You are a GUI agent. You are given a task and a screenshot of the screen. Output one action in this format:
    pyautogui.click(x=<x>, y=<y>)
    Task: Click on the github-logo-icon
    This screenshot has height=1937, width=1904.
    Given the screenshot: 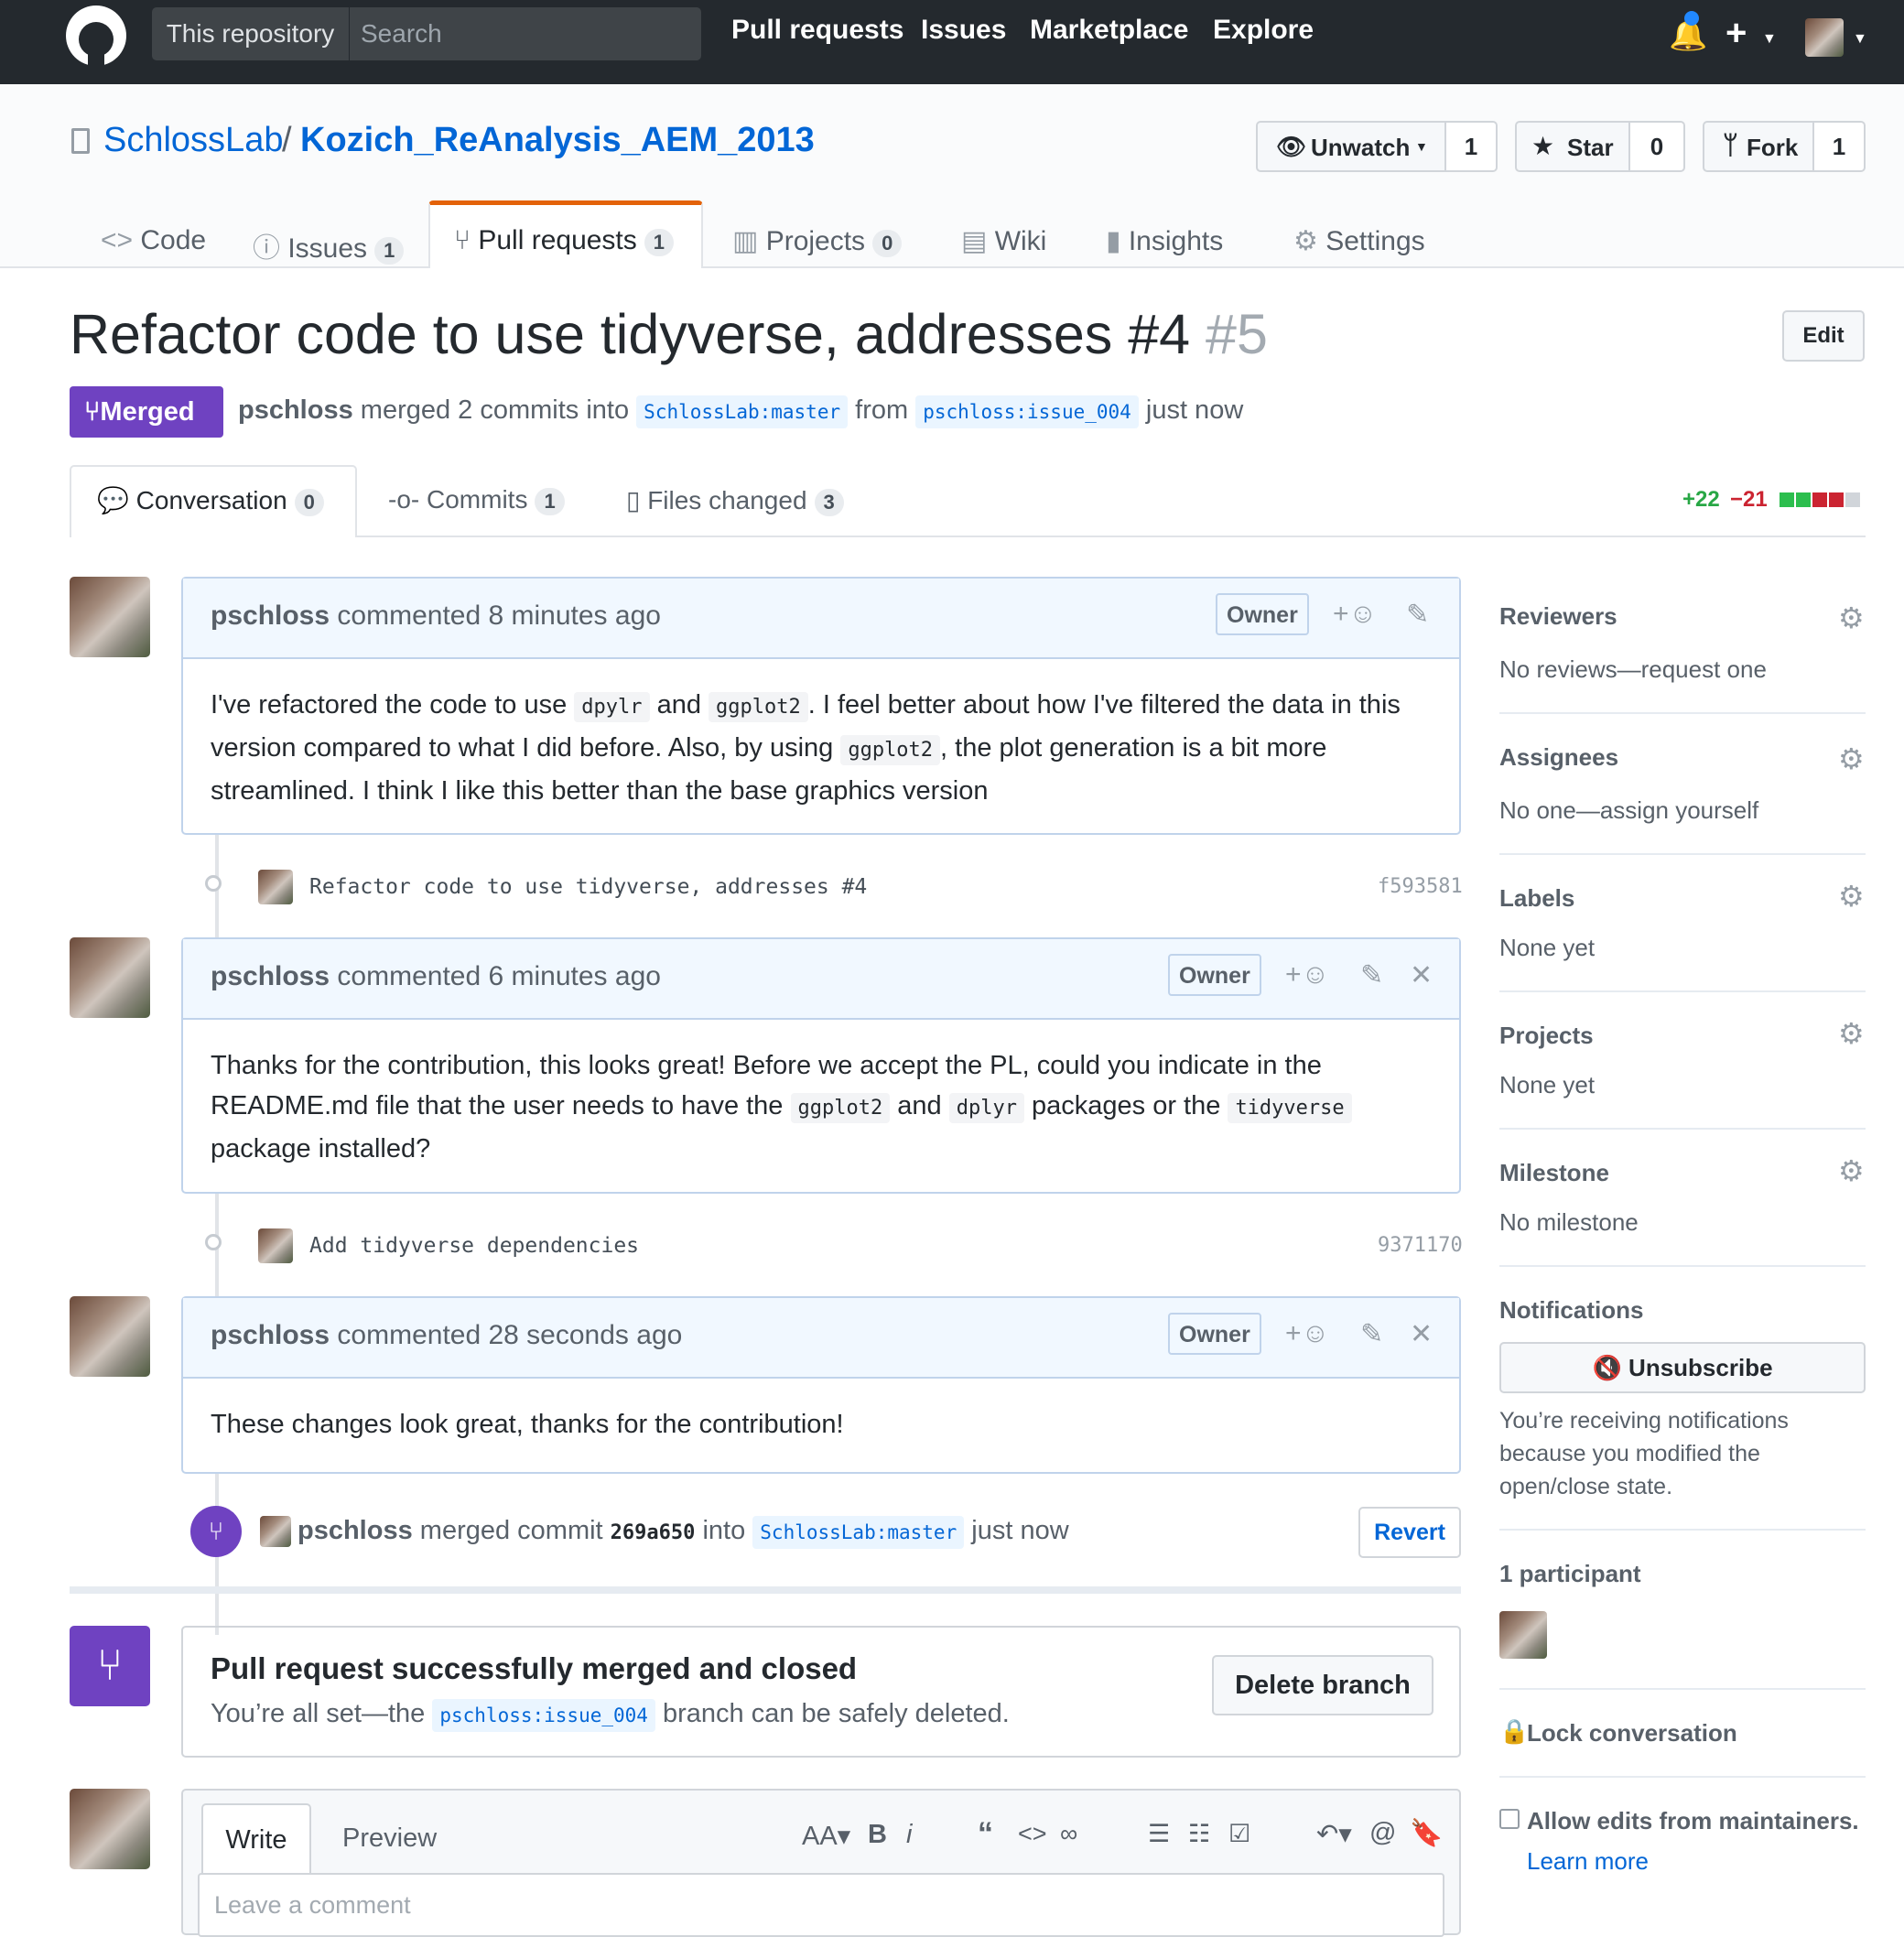 What is the action you would take?
    pyautogui.click(x=96, y=35)
    